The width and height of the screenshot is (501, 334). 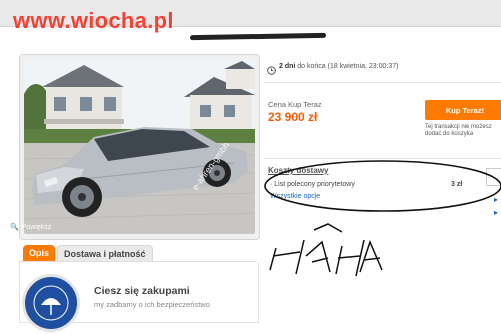 What do you see at coordinates (382, 186) in the screenshot?
I see `circle-scribble` at bounding box center [382, 186].